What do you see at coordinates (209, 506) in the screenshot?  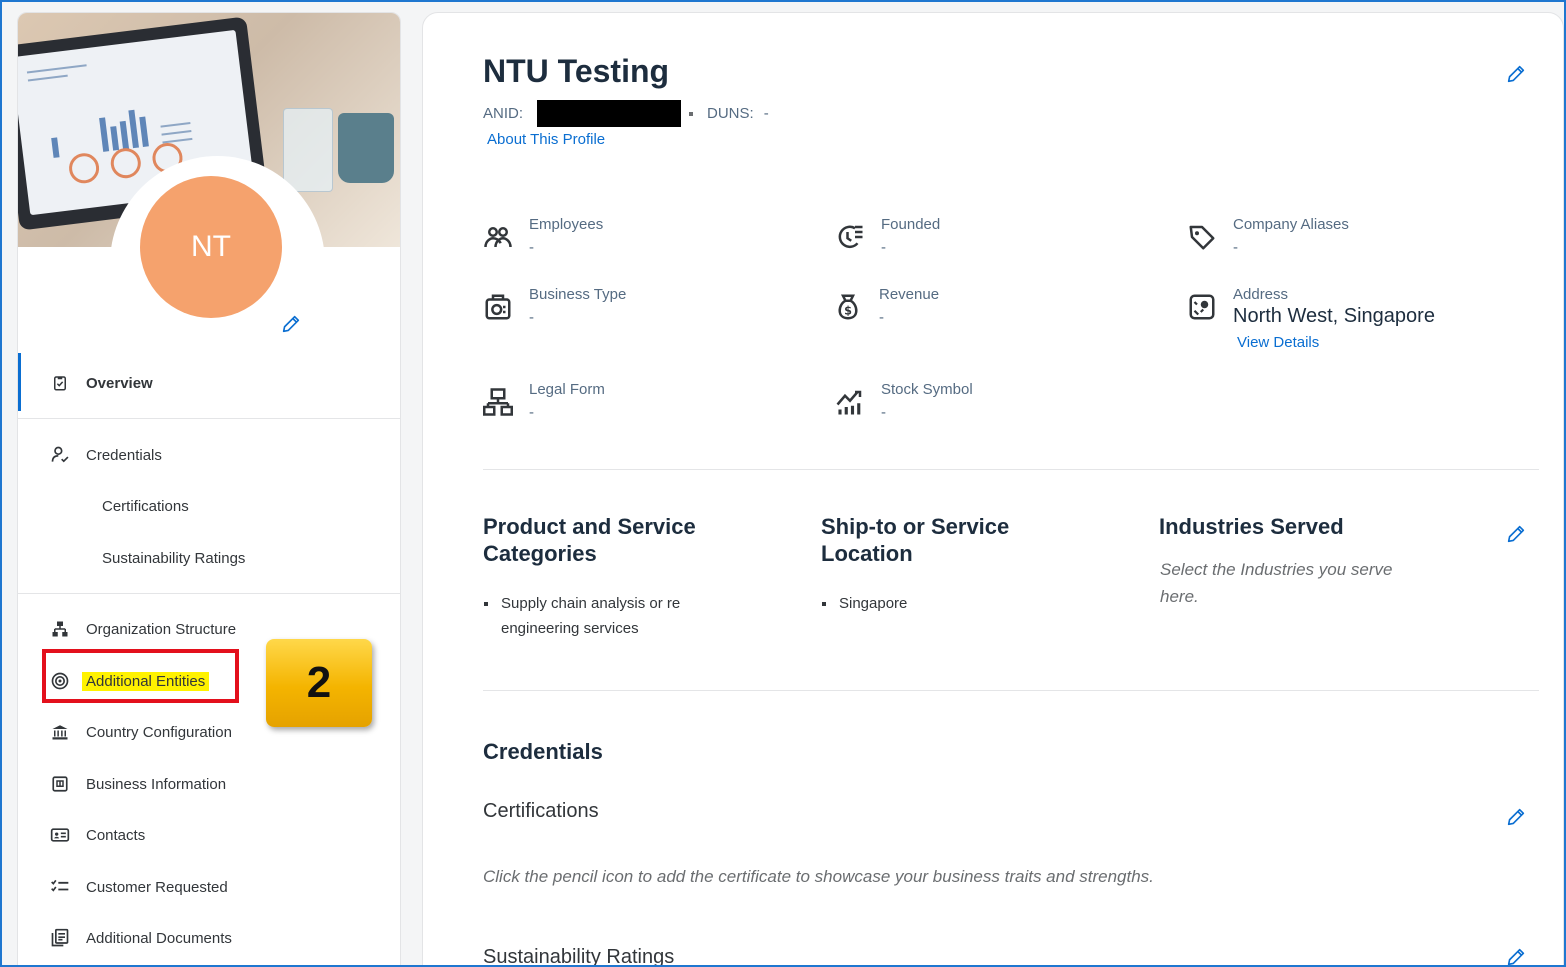 I see `nav-certifications: Certifications` at bounding box center [209, 506].